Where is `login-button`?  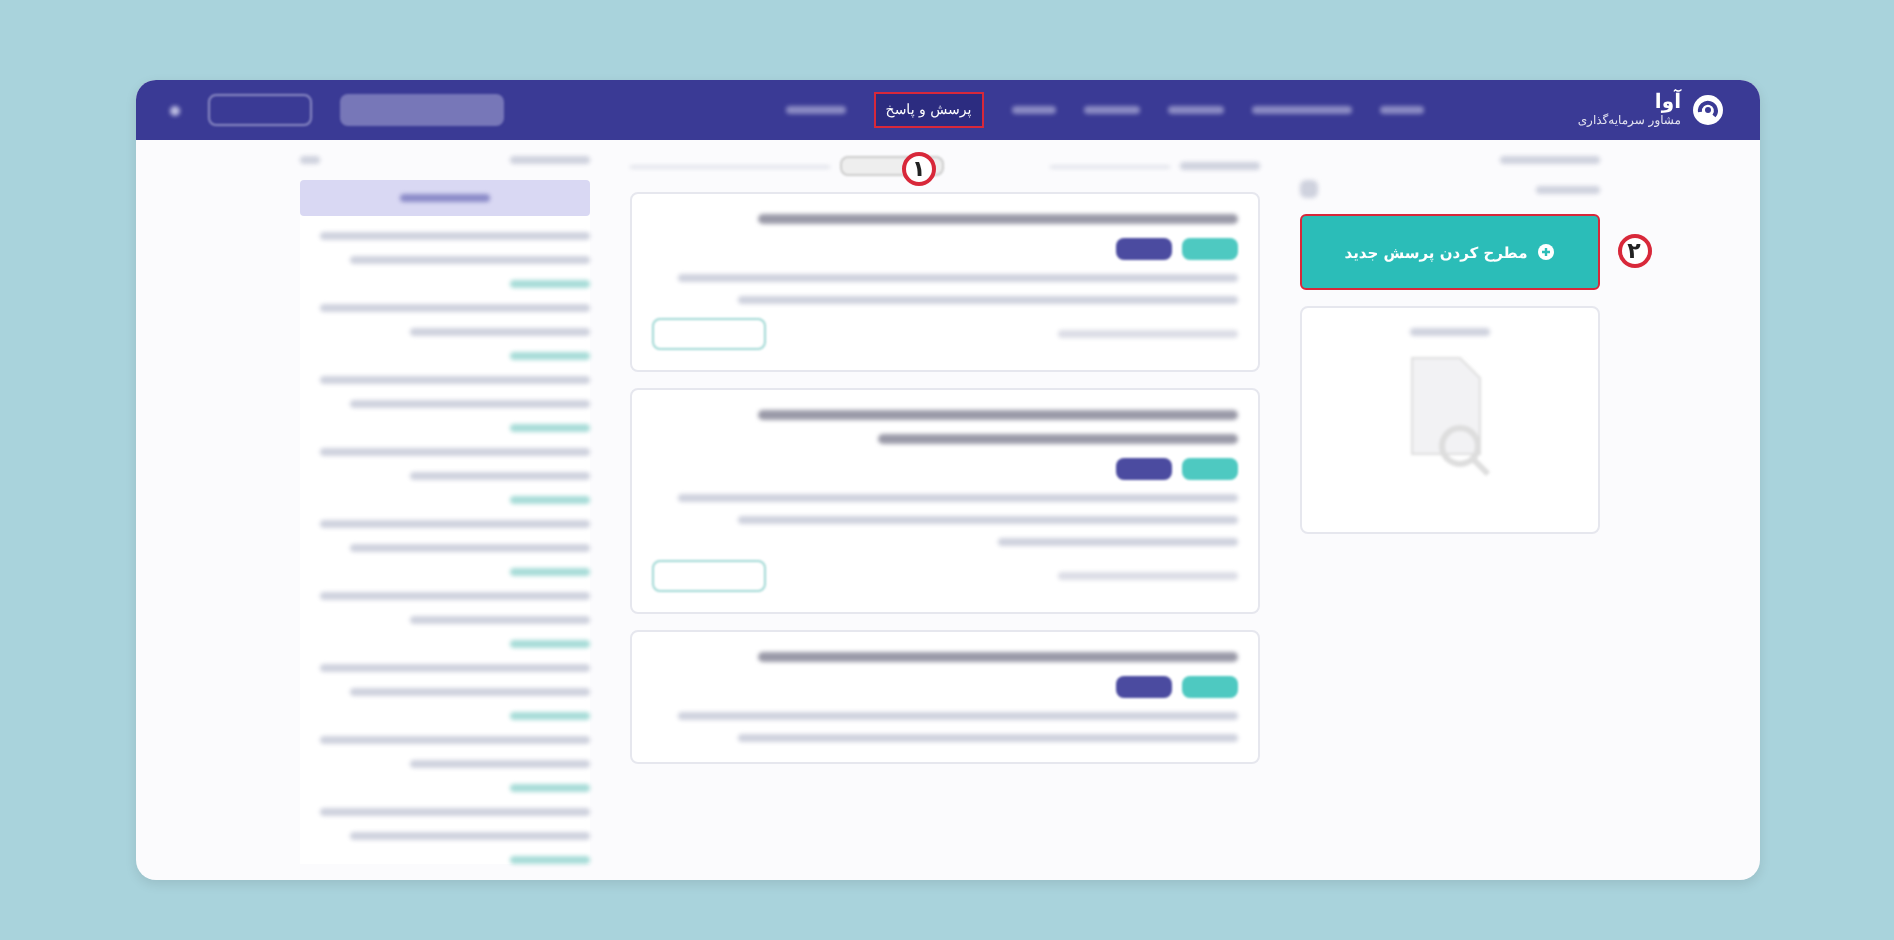
login-button is located at coordinates (260, 110).